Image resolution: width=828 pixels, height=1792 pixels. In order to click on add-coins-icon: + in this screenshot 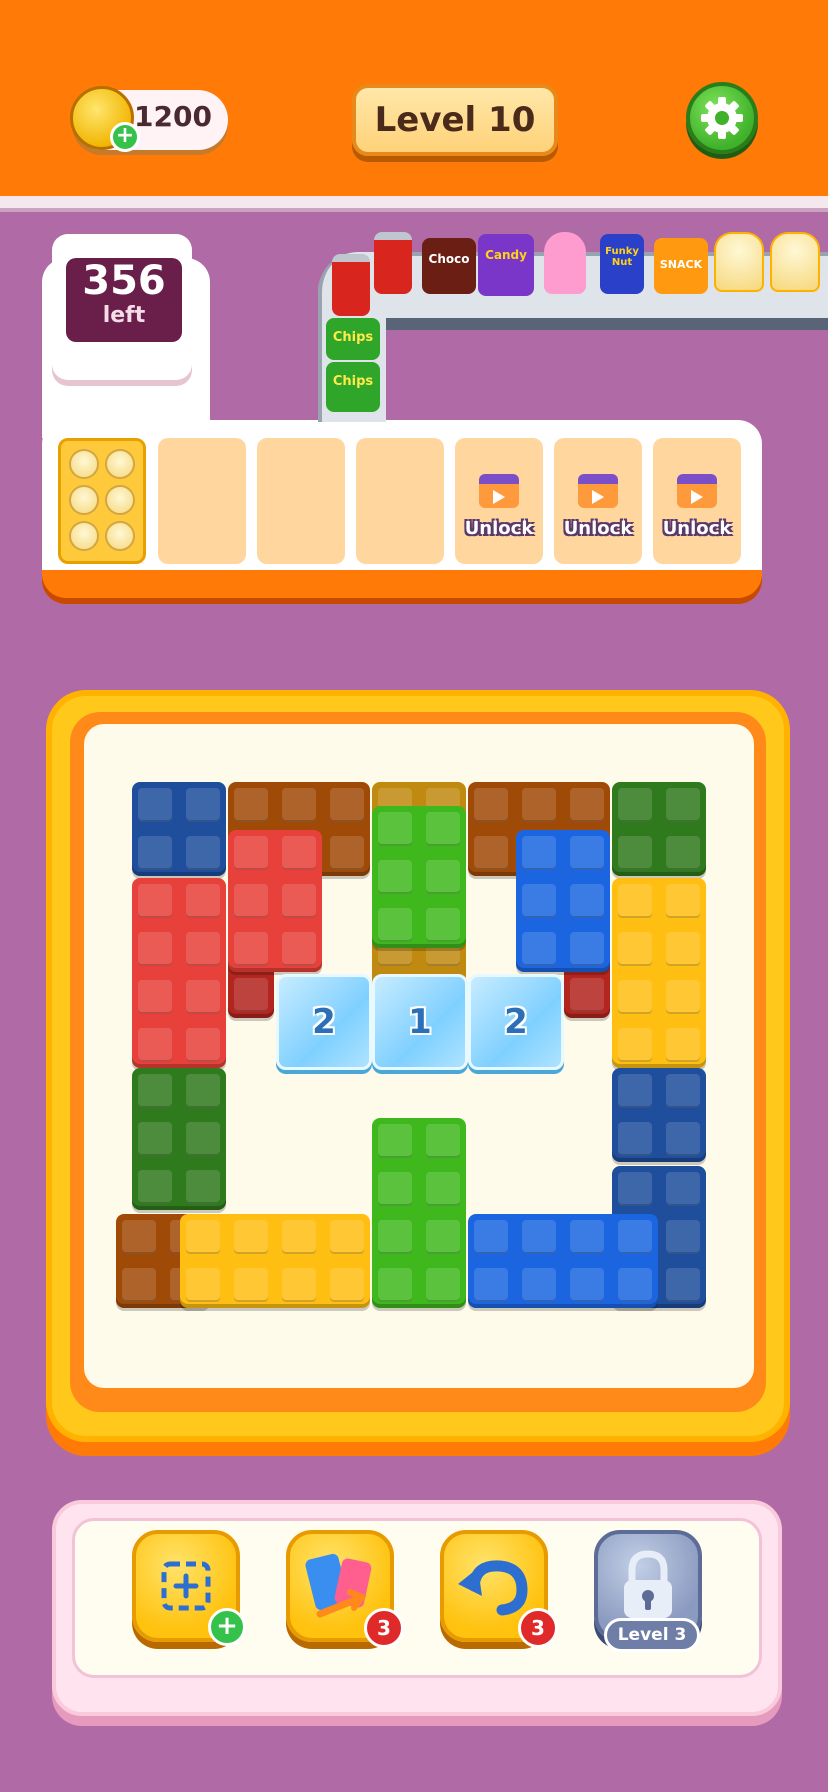, I will do `click(125, 137)`.